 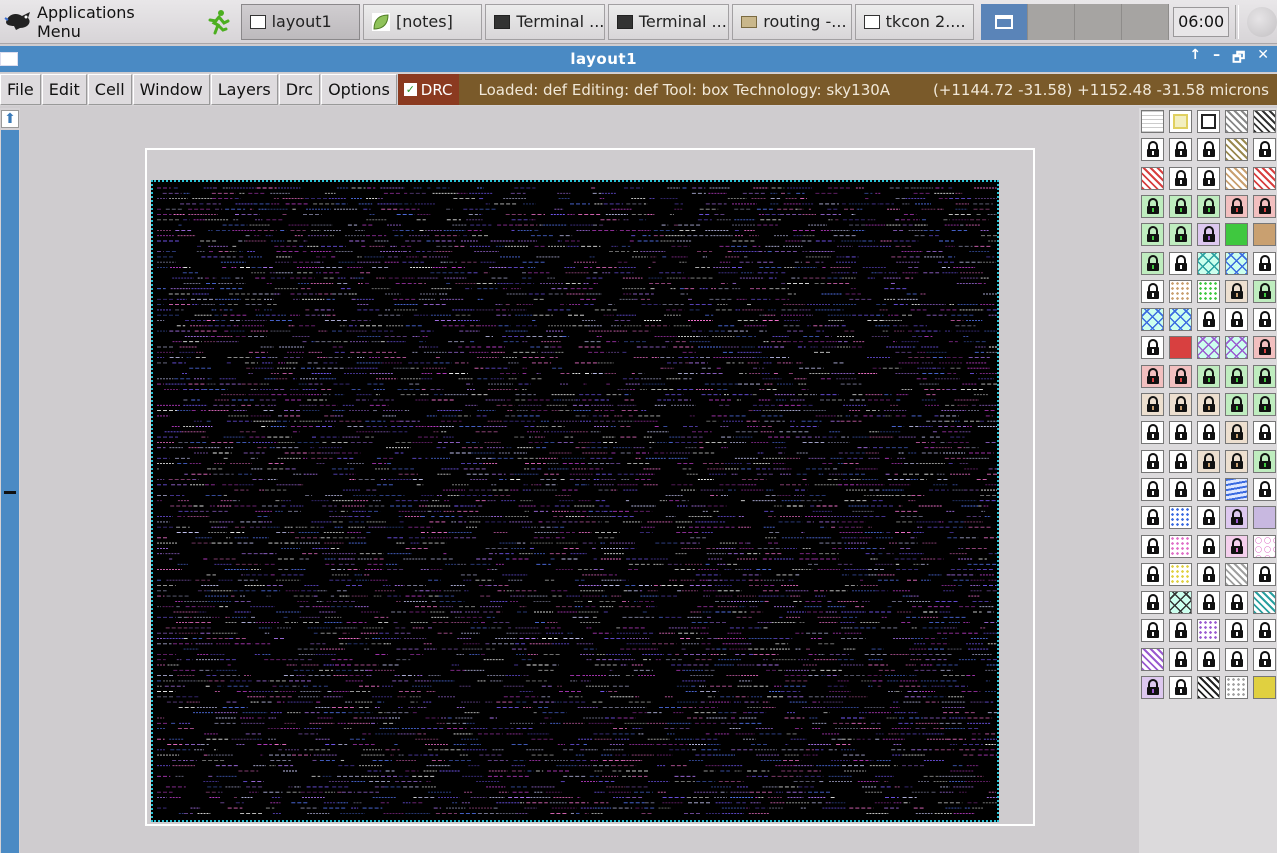 I want to click on menu-cell: Cell, so click(x=109, y=89).